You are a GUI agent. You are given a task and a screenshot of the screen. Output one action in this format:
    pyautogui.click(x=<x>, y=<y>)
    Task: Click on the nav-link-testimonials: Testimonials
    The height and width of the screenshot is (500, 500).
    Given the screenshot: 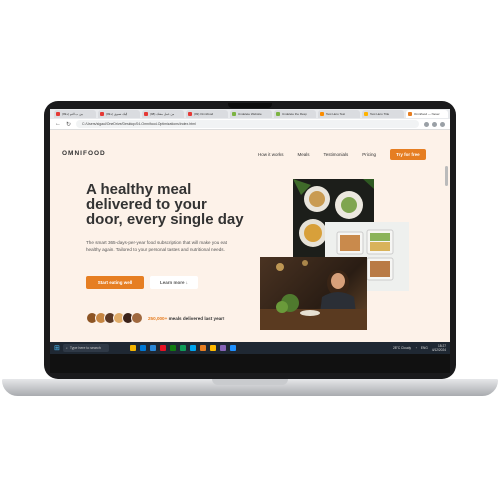 What is the action you would take?
    pyautogui.click(x=336, y=154)
    